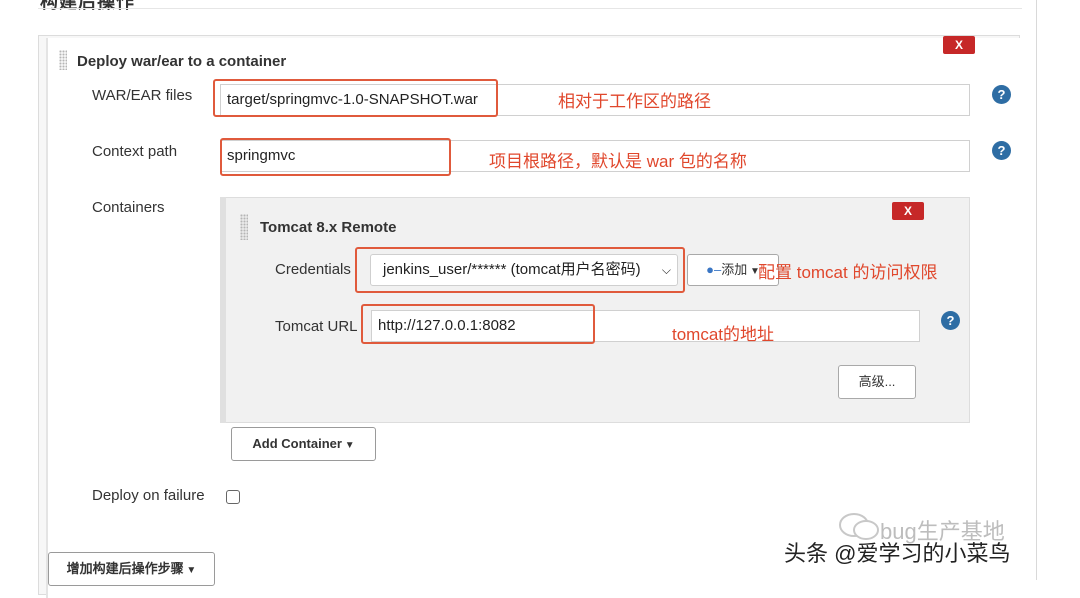 This screenshot has width=1080, height=598. What do you see at coordinates (328, 227) in the screenshot?
I see `tomcat-section-title: Tomcat 8.x Remote` at bounding box center [328, 227].